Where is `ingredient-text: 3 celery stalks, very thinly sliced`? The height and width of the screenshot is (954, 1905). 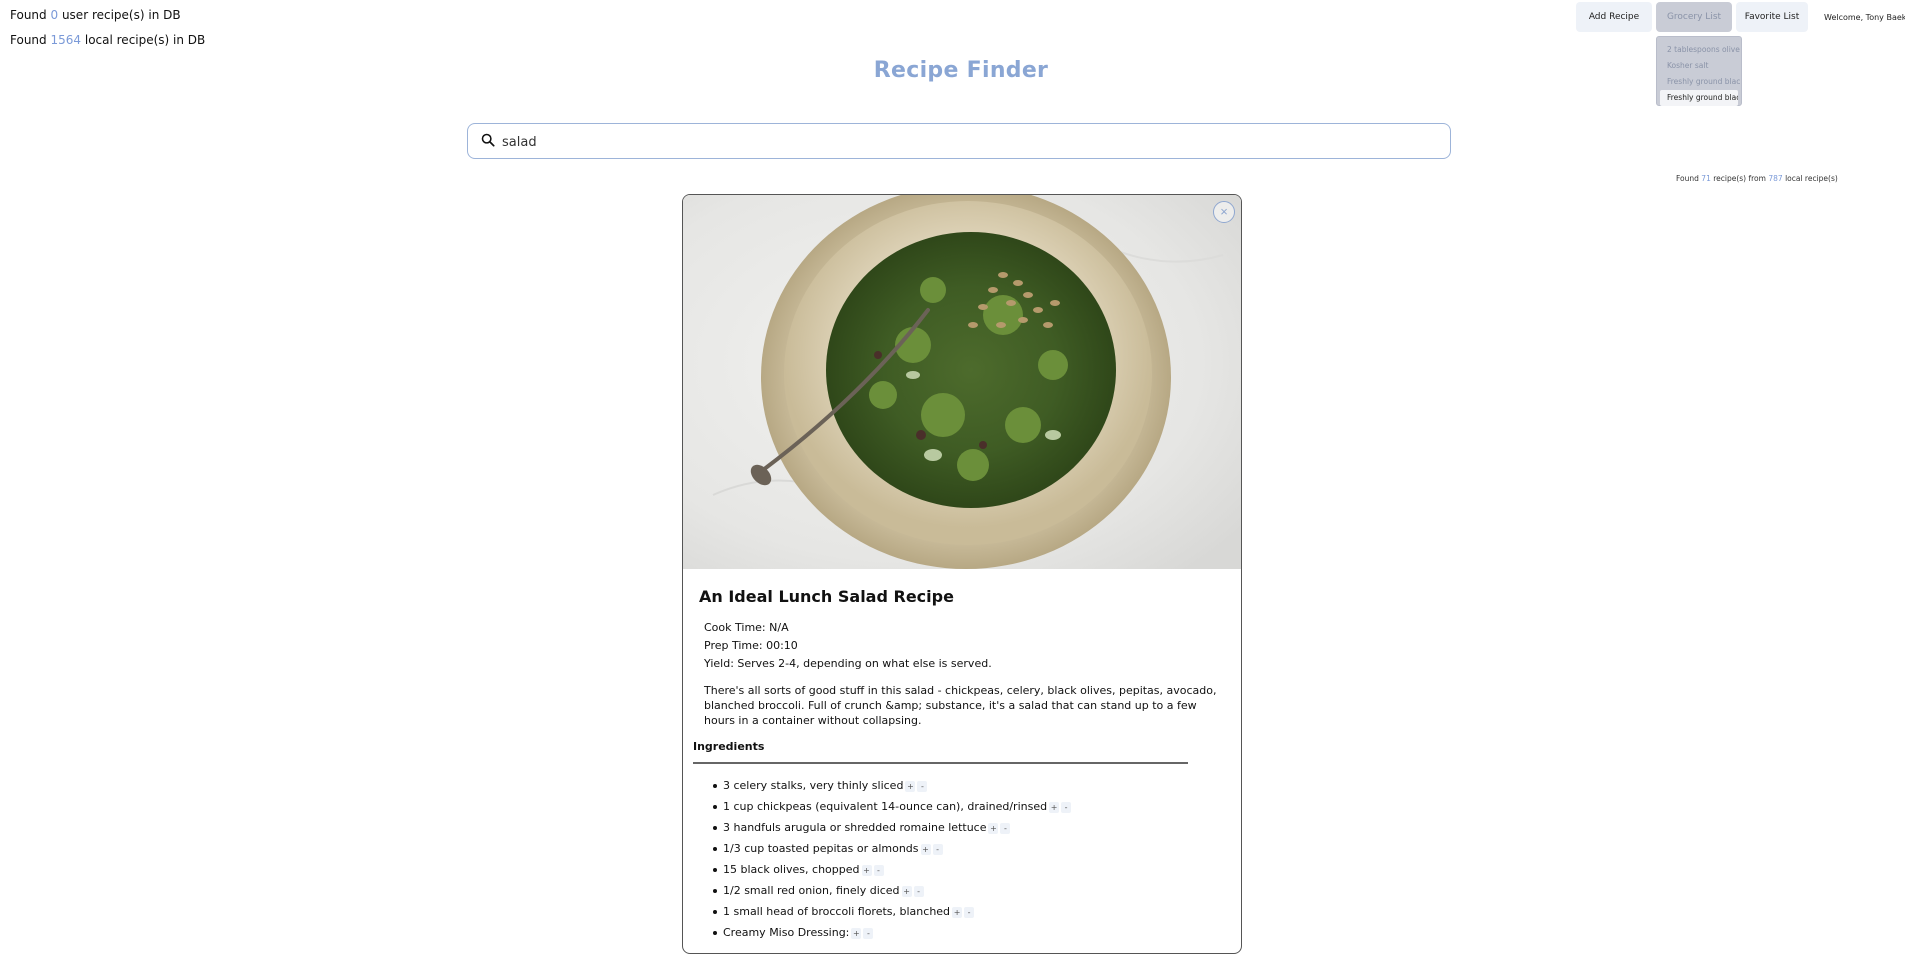 ingredient-text: 3 celery stalks, very thinly sliced is located at coordinates (813, 785).